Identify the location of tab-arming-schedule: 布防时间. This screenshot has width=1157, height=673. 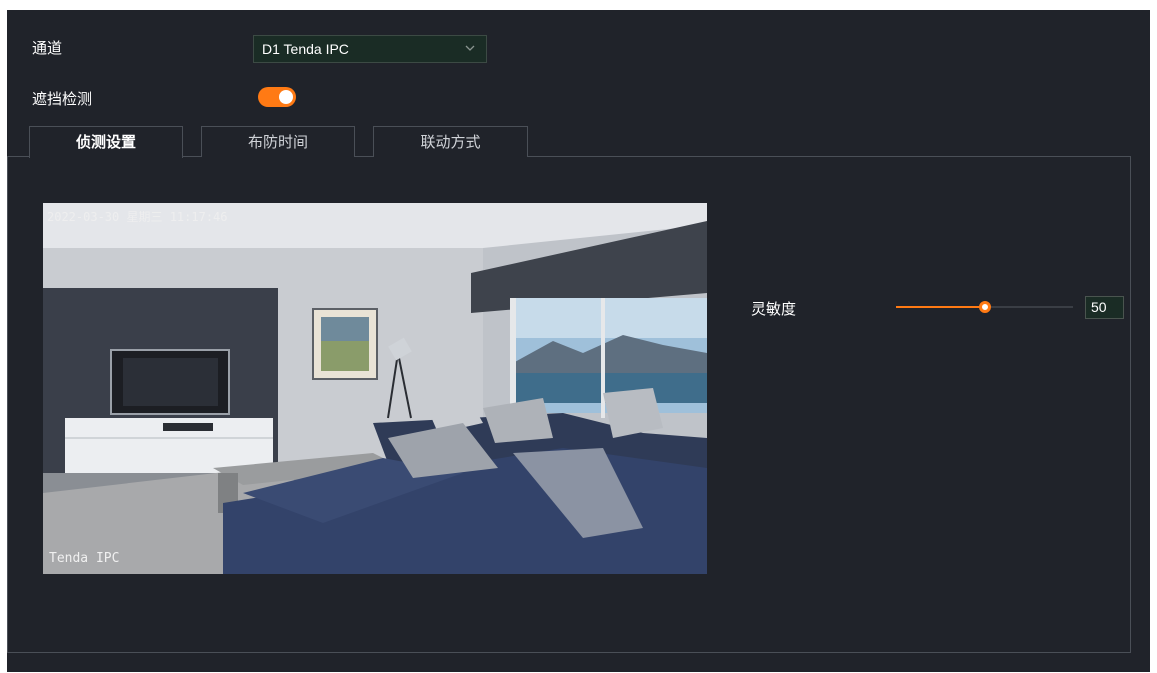
(278, 141).